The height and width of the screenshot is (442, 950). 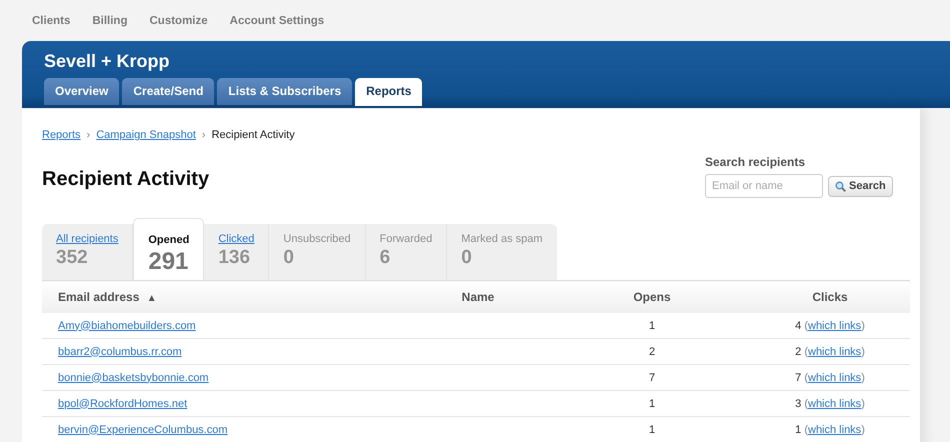 I want to click on nav-link: Account Settings, so click(x=277, y=28).